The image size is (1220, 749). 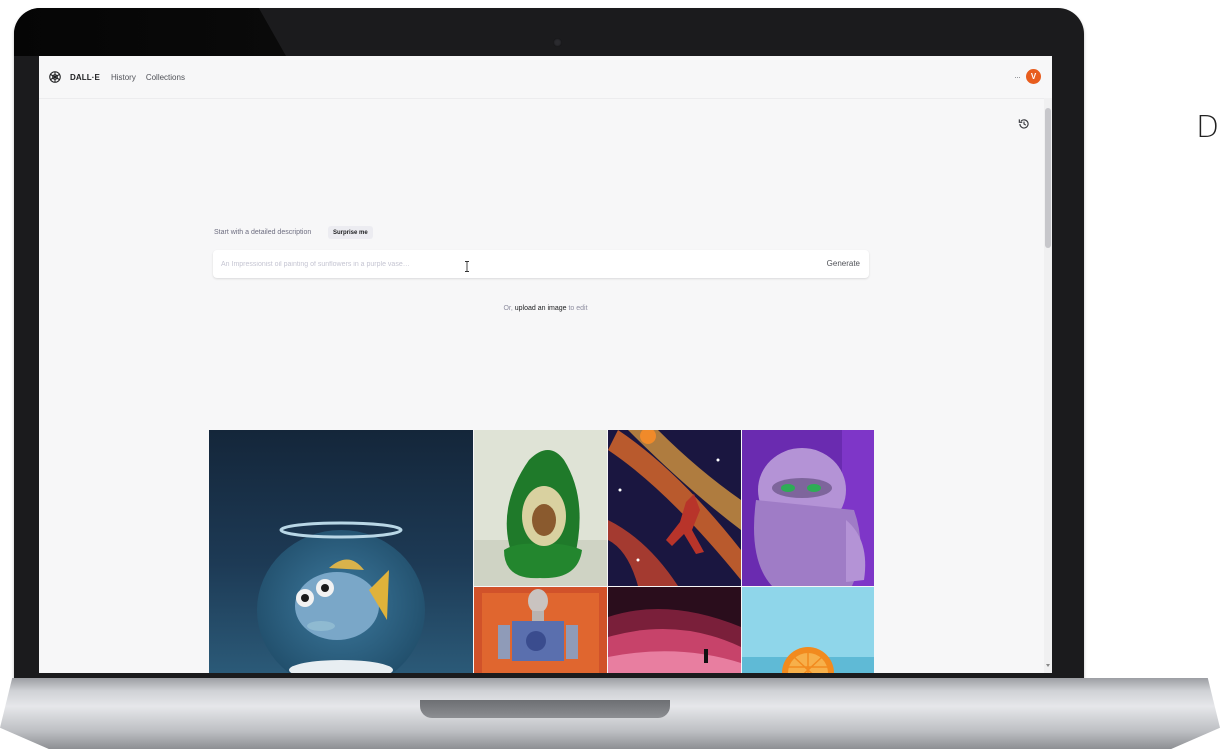 What do you see at coordinates (467, 266) in the screenshot?
I see `text-cursor-icon` at bounding box center [467, 266].